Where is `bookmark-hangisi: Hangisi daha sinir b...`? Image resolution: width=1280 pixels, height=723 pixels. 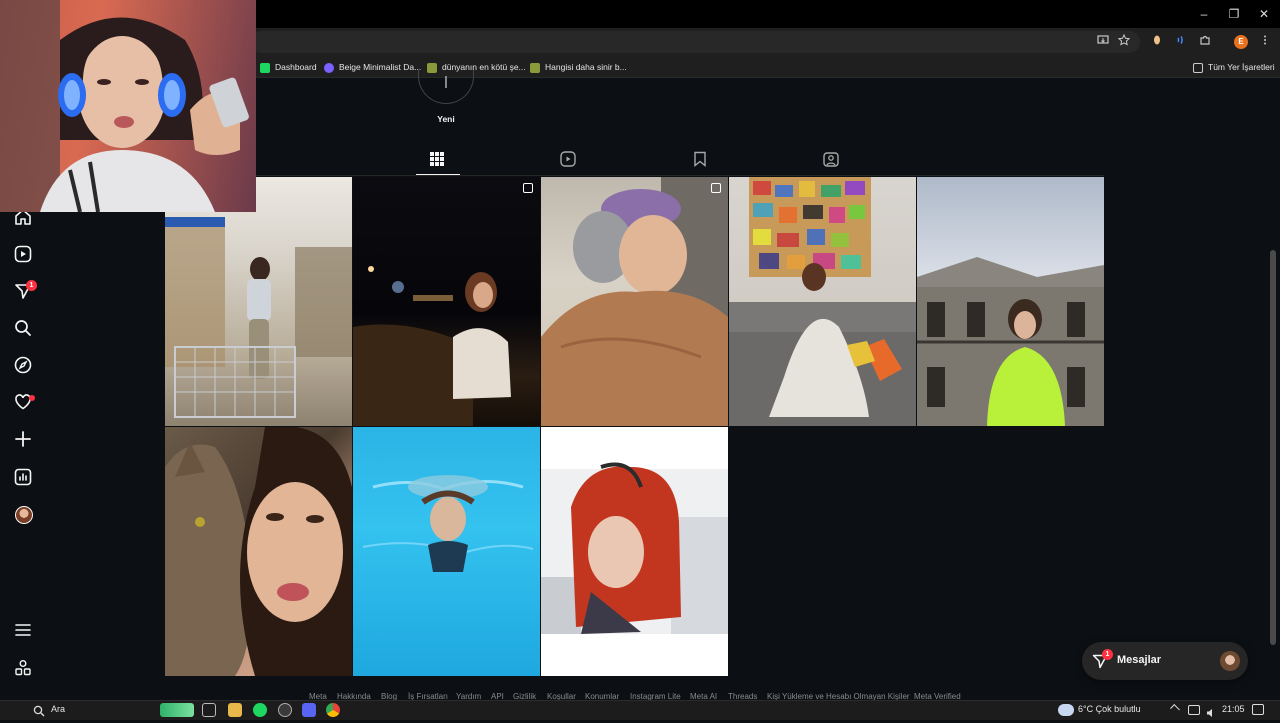 bookmark-hangisi: Hangisi daha sinir b... is located at coordinates (578, 67).